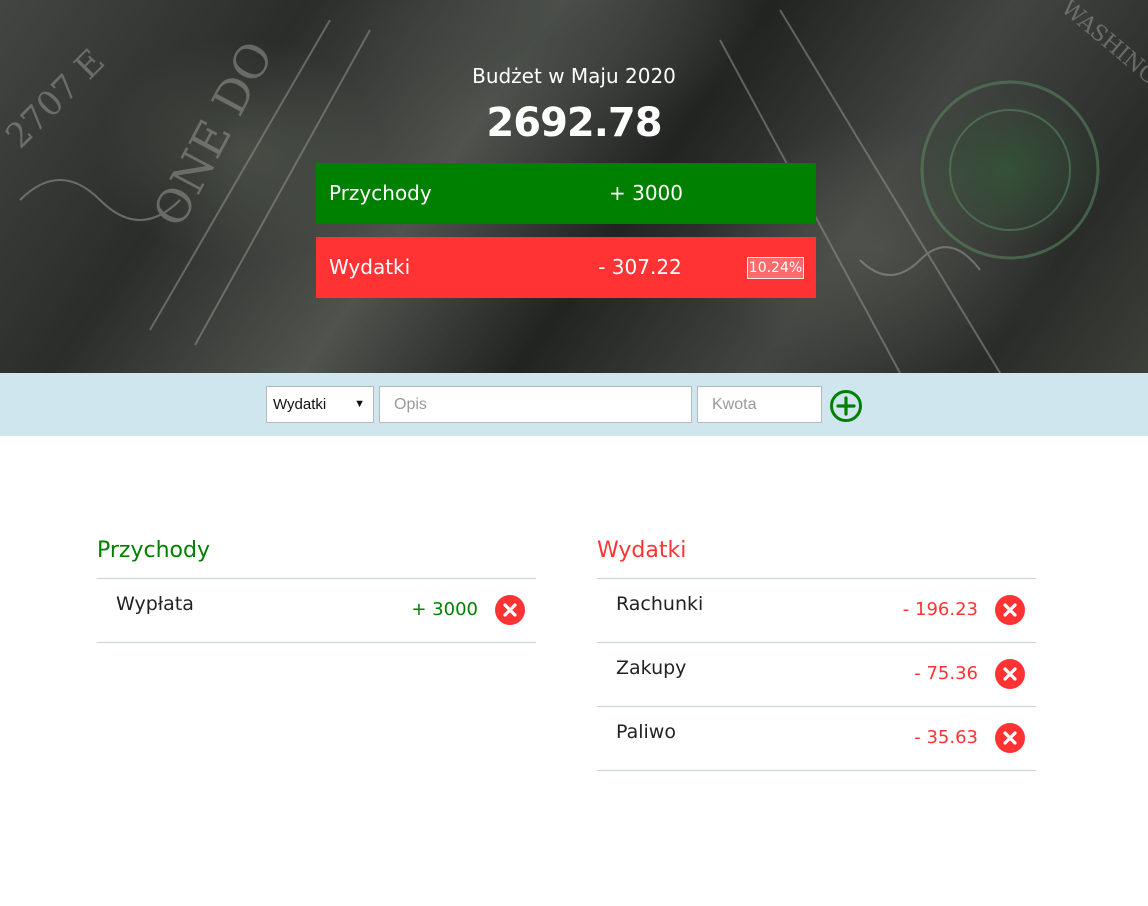 Image resolution: width=1148 pixels, height=906 pixels. What do you see at coordinates (651, 668) in the screenshot?
I see `item-description: Zakupy` at bounding box center [651, 668].